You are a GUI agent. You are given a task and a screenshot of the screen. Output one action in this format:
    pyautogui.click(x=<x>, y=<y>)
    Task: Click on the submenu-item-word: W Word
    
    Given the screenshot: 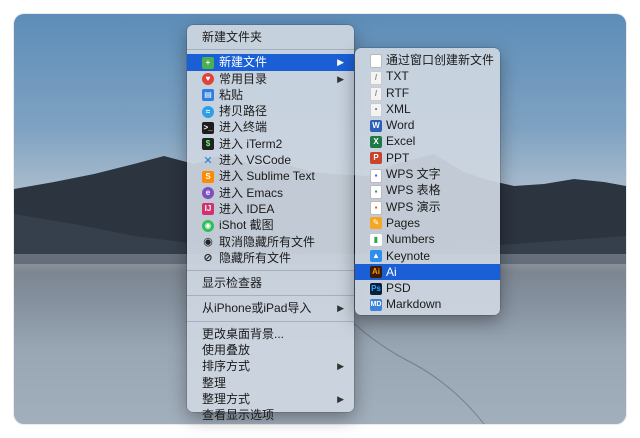 What is the action you would take?
    pyautogui.click(x=427, y=125)
    